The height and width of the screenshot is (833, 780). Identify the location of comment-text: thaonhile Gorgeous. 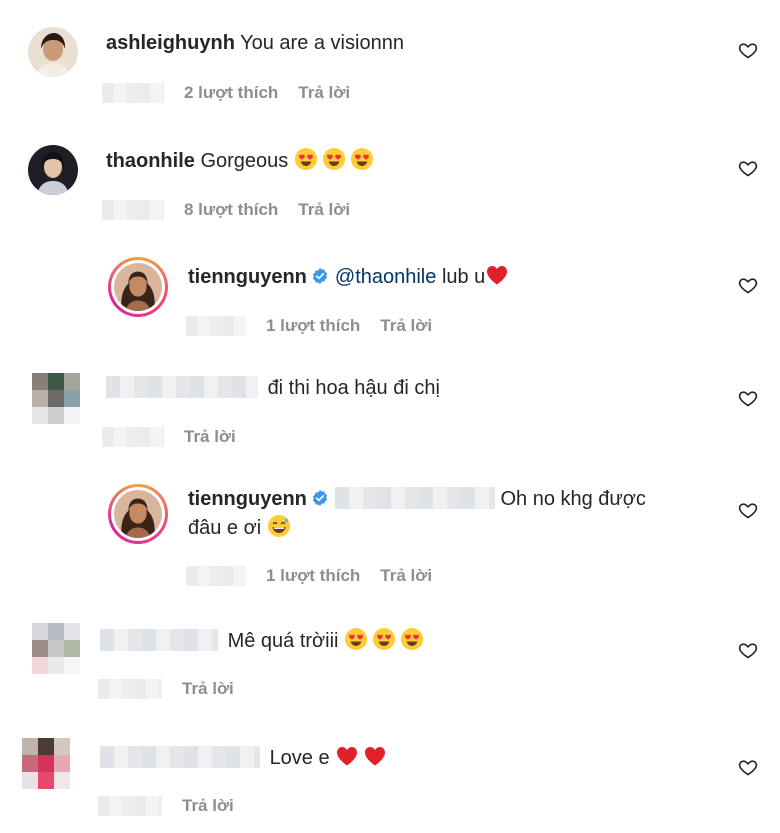
(242, 160).